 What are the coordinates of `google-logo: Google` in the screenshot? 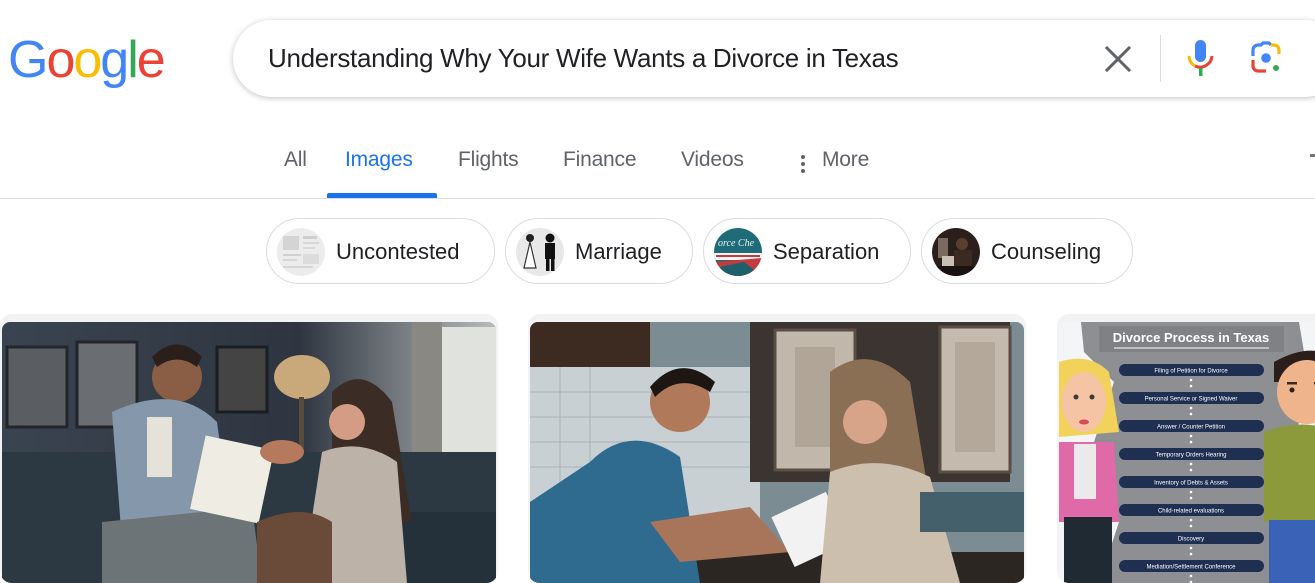 It's located at (87, 60).